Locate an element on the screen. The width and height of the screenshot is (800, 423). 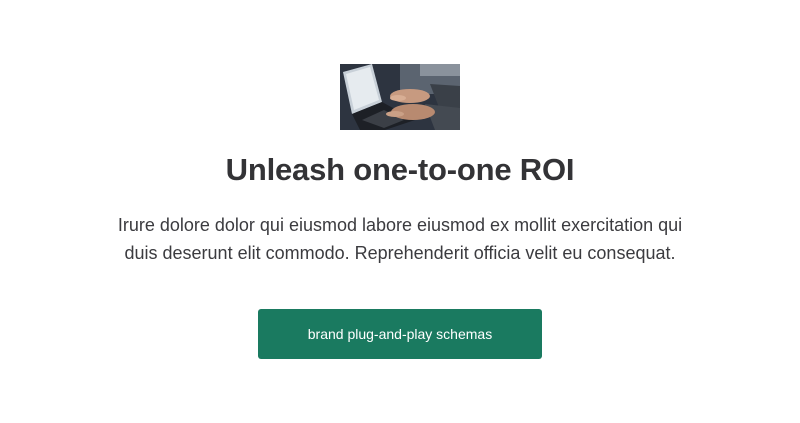
laptop-typing-photo is located at coordinates (400, 97).